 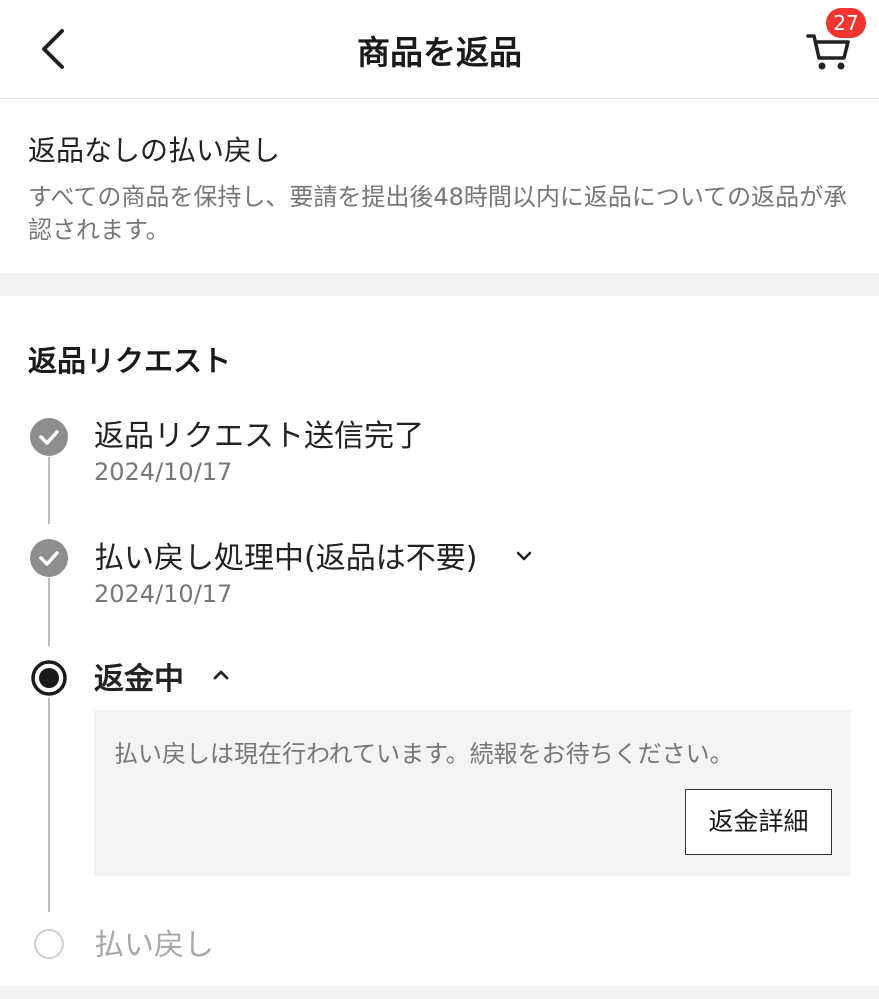 I want to click on refund-status-message: 払い戻しは現在行われています。続報をお待ちください。, so click(x=424, y=754).